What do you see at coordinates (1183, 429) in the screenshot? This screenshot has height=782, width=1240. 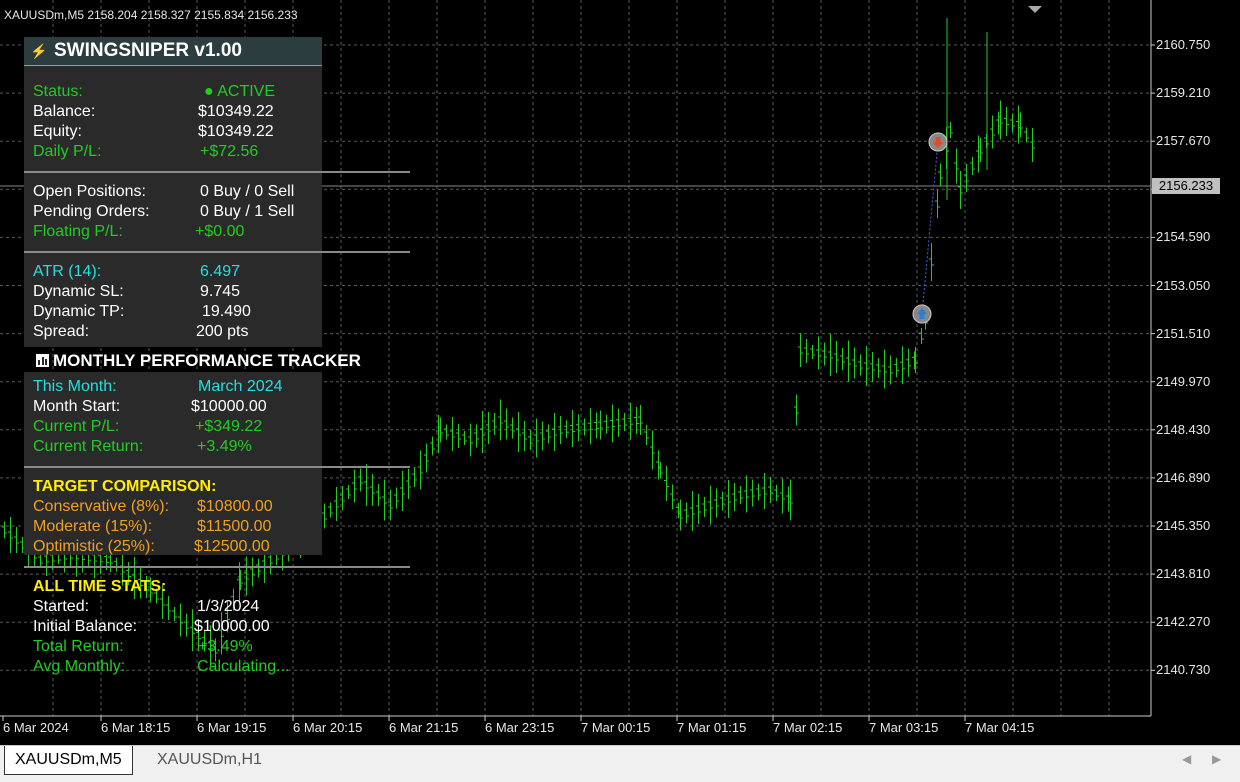 I see `price-tick-label: 2148.430` at bounding box center [1183, 429].